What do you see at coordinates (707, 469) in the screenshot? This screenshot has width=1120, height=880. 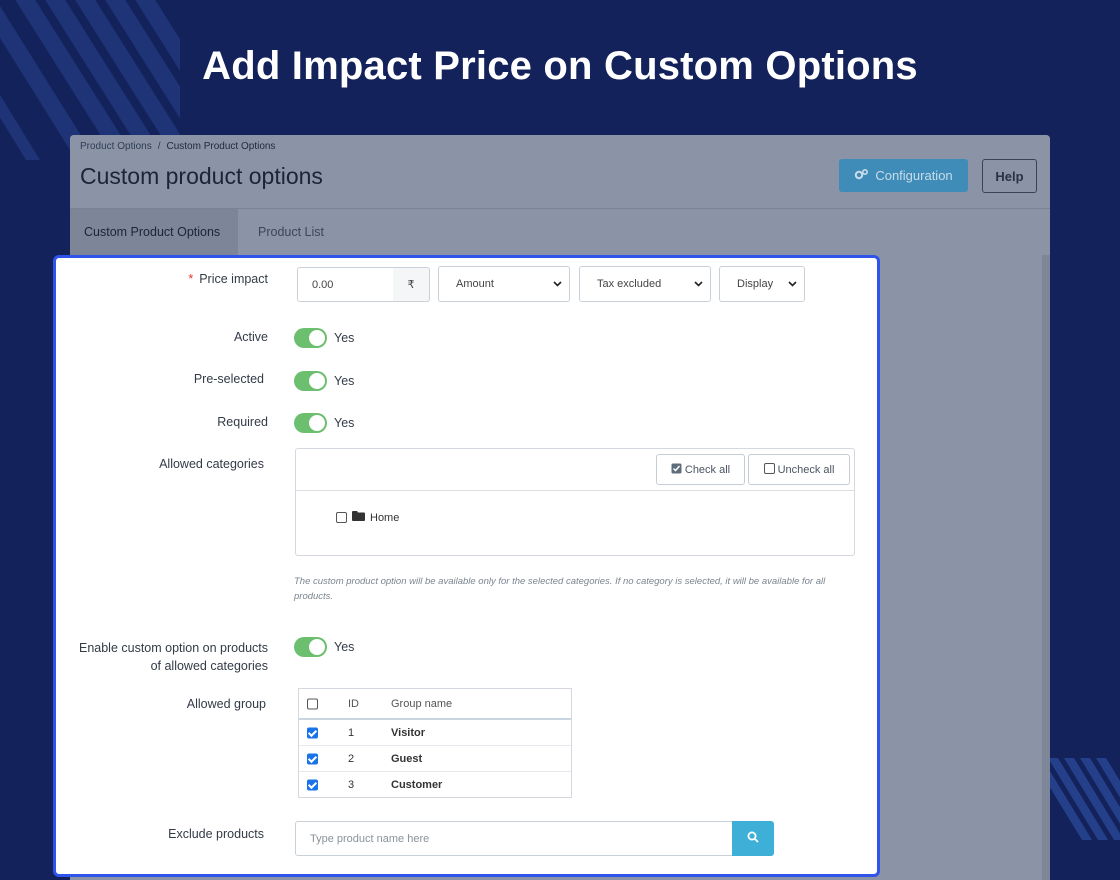 I see `check-all-label: Check all` at bounding box center [707, 469].